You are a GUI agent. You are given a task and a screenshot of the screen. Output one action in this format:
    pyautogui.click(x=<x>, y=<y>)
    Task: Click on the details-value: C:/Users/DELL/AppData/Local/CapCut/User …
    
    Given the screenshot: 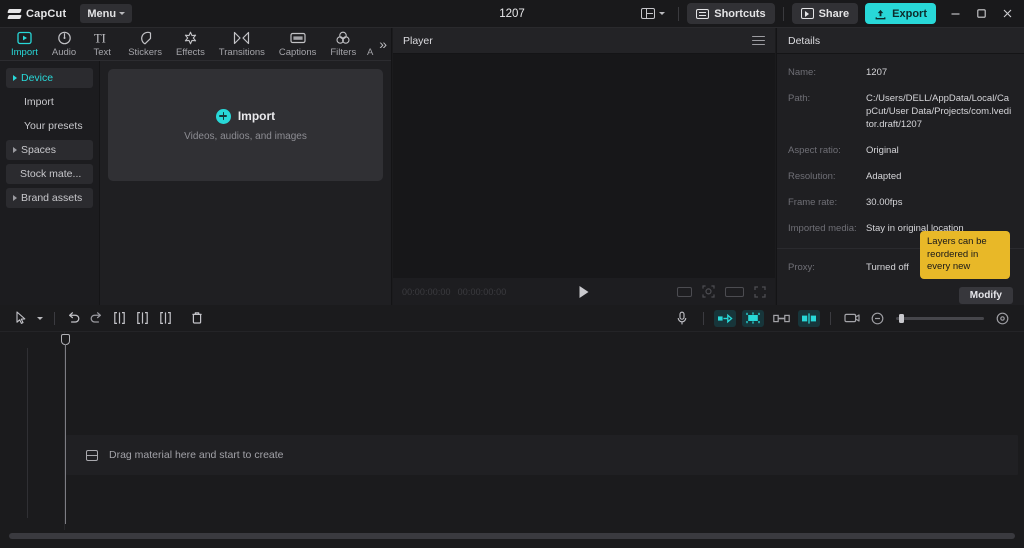 What is the action you would take?
    pyautogui.click(x=939, y=111)
    